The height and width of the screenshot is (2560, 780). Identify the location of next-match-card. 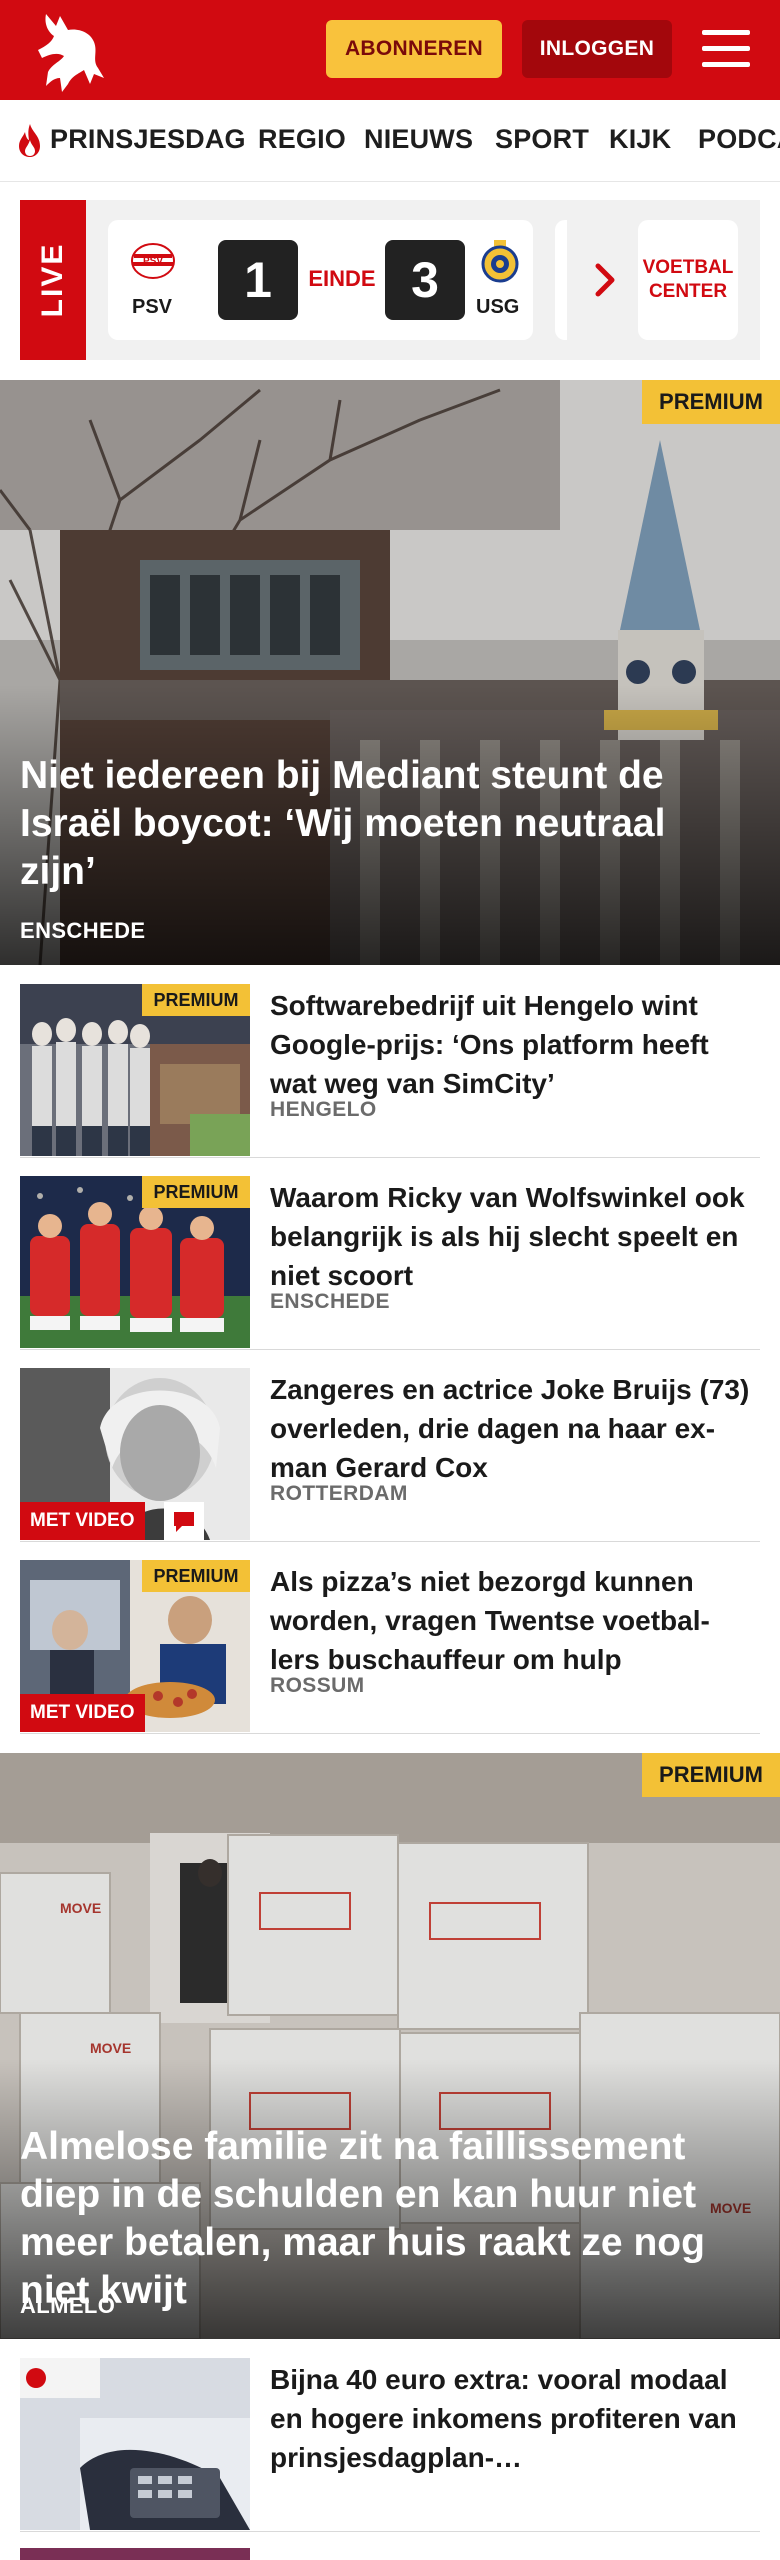
(561, 280).